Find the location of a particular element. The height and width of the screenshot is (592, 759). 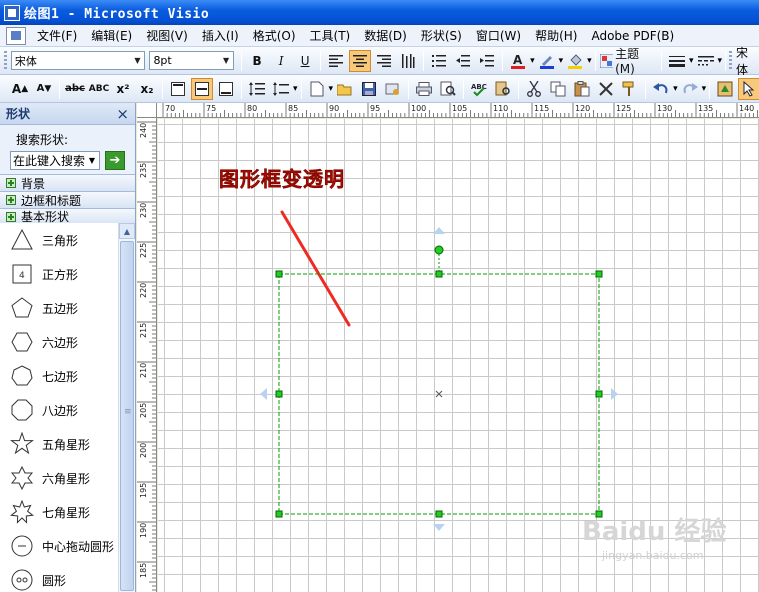

stencil-background: 背景 is located at coordinates (67, 182).